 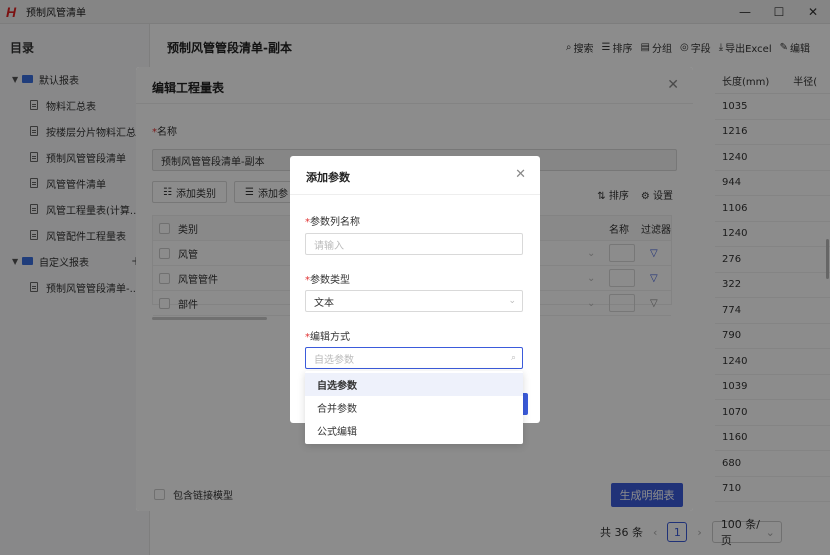 I want to click on param-name-label-text: 参数列名称, so click(x=335, y=222).